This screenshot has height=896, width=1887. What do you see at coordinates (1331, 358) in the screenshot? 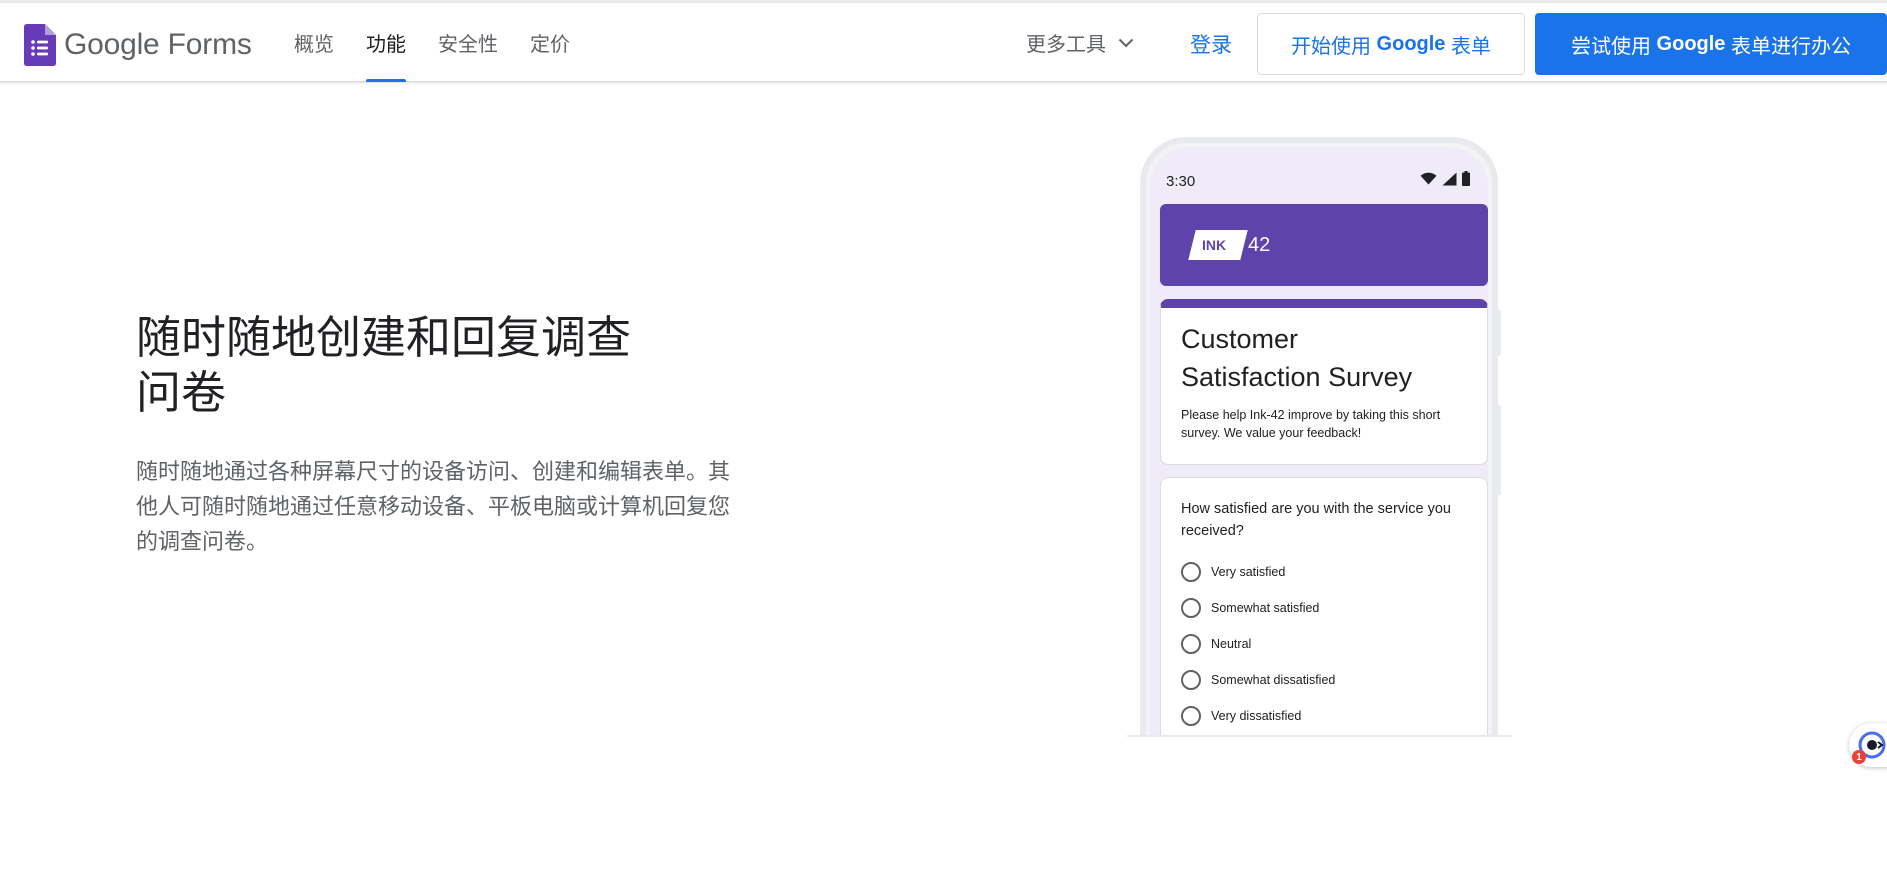
I see `survey-title: Customer Satisfaction Survey` at bounding box center [1331, 358].